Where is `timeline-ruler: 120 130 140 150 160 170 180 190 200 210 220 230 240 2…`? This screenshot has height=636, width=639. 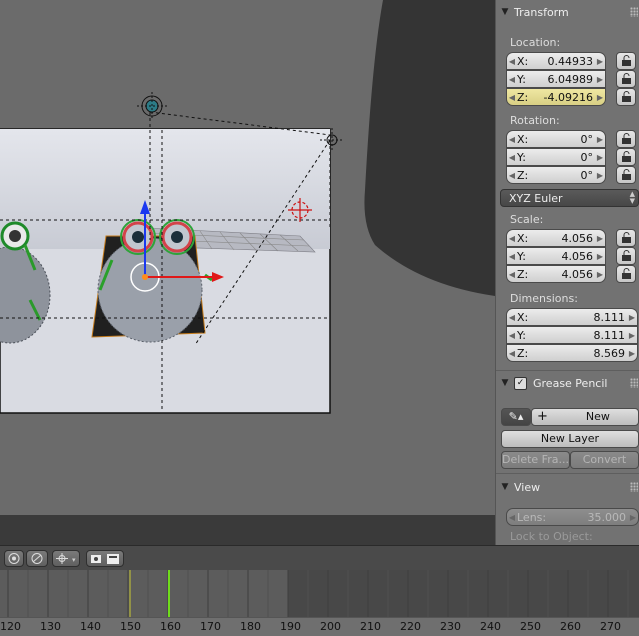
timeline-ruler: 120 130 140 150 160 170 180 190 200 210 220 230 240 2… is located at coordinates (319, 626).